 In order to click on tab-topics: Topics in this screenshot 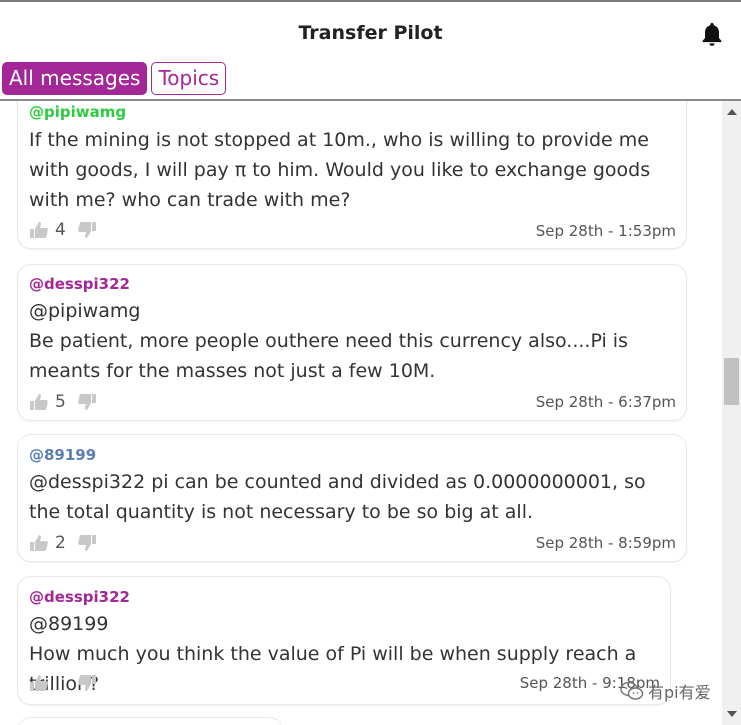, I will do `click(189, 78)`.